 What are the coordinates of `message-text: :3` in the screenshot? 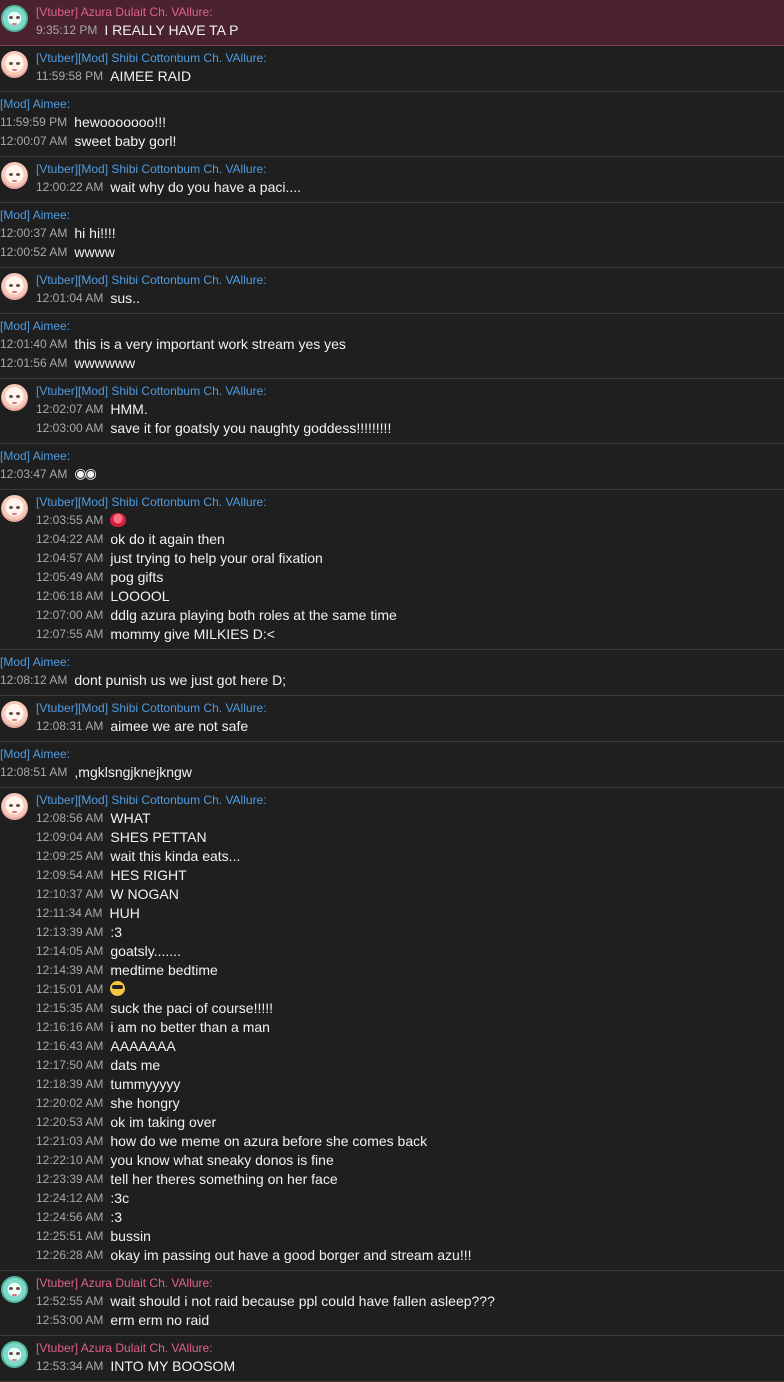 It's located at (116, 931).